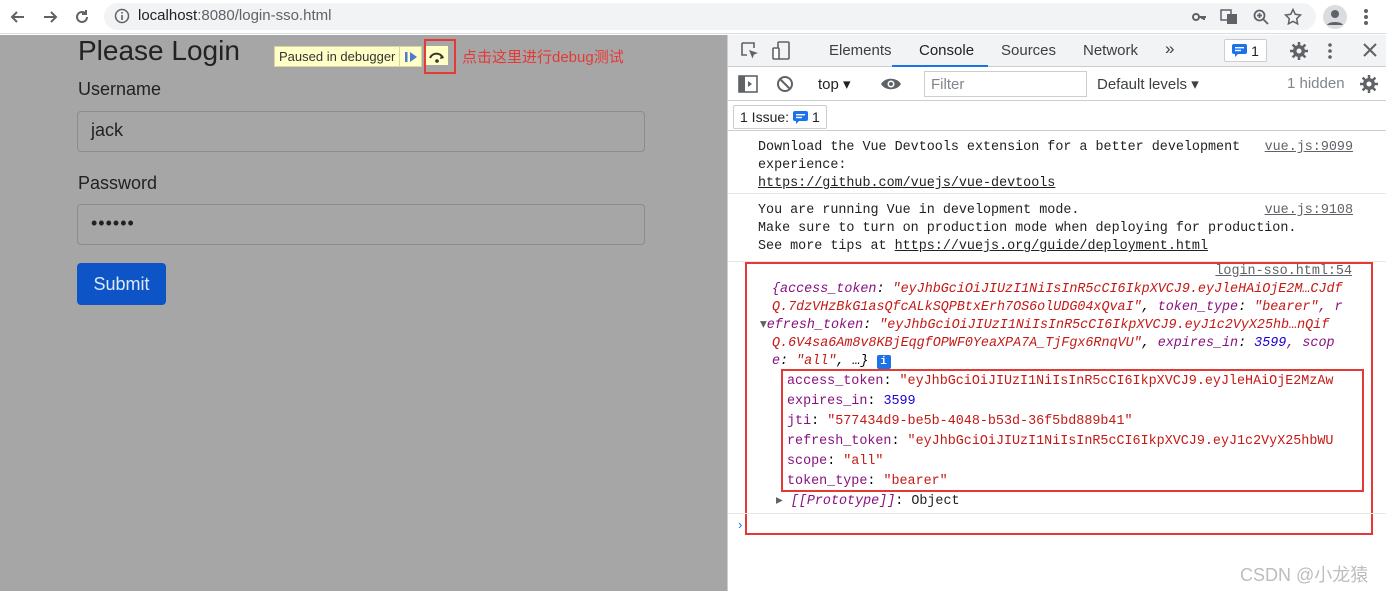 Image resolution: width=1386 pixels, height=591 pixels. I want to click on url-host: localhost, so click(168, 15).